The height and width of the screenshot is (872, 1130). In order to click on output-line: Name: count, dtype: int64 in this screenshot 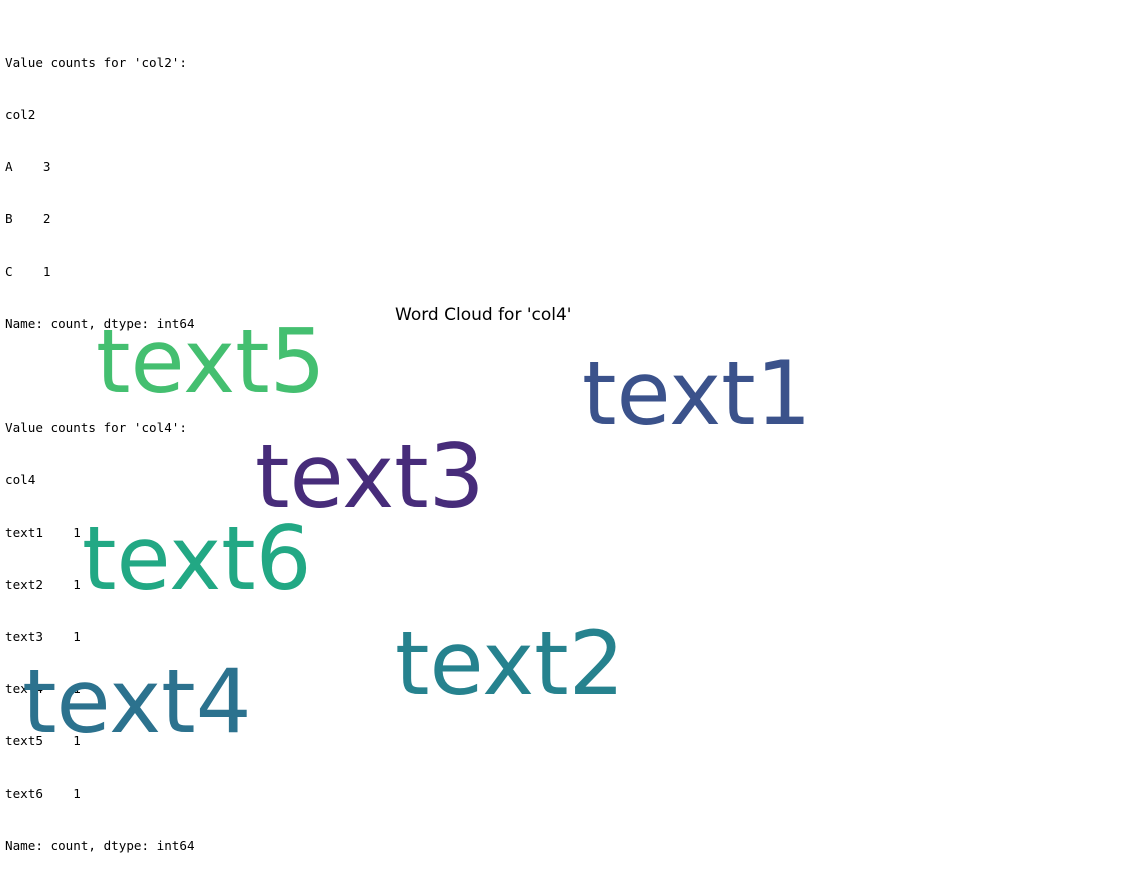, I will do `click(100, 845)`.